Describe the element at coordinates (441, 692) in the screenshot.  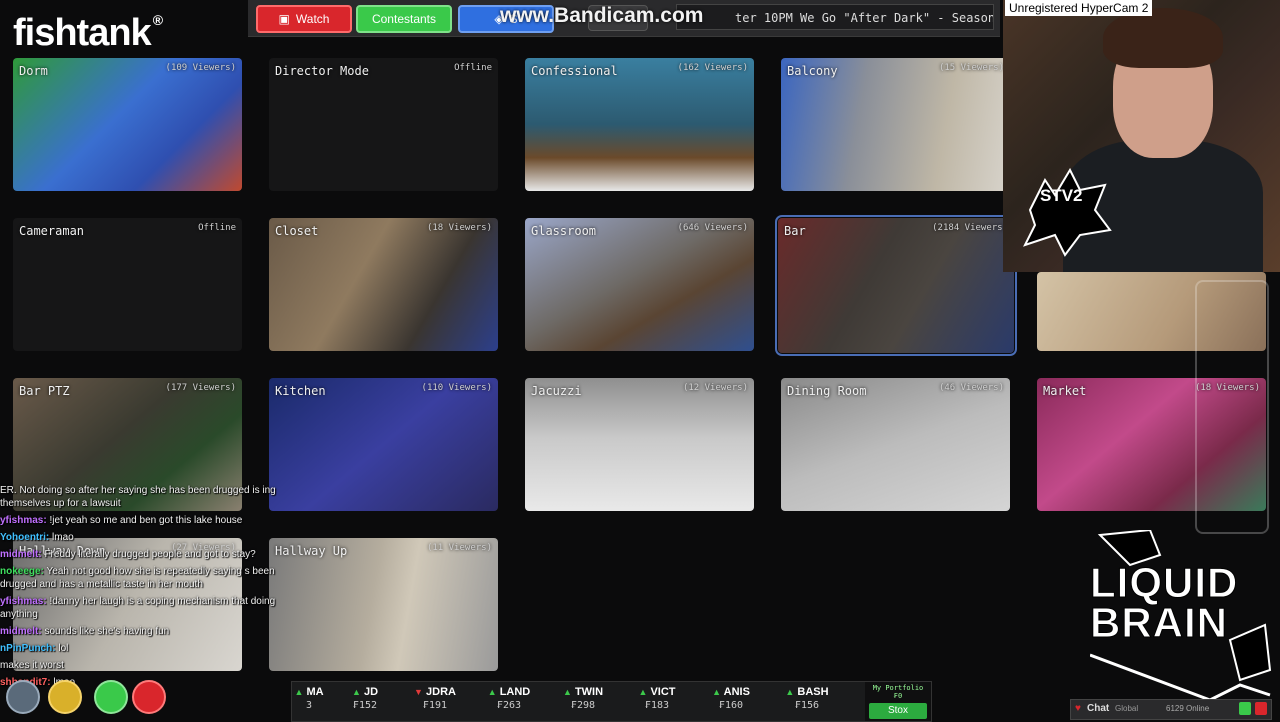
I see `ticker-symbol: JDRA` at that location.